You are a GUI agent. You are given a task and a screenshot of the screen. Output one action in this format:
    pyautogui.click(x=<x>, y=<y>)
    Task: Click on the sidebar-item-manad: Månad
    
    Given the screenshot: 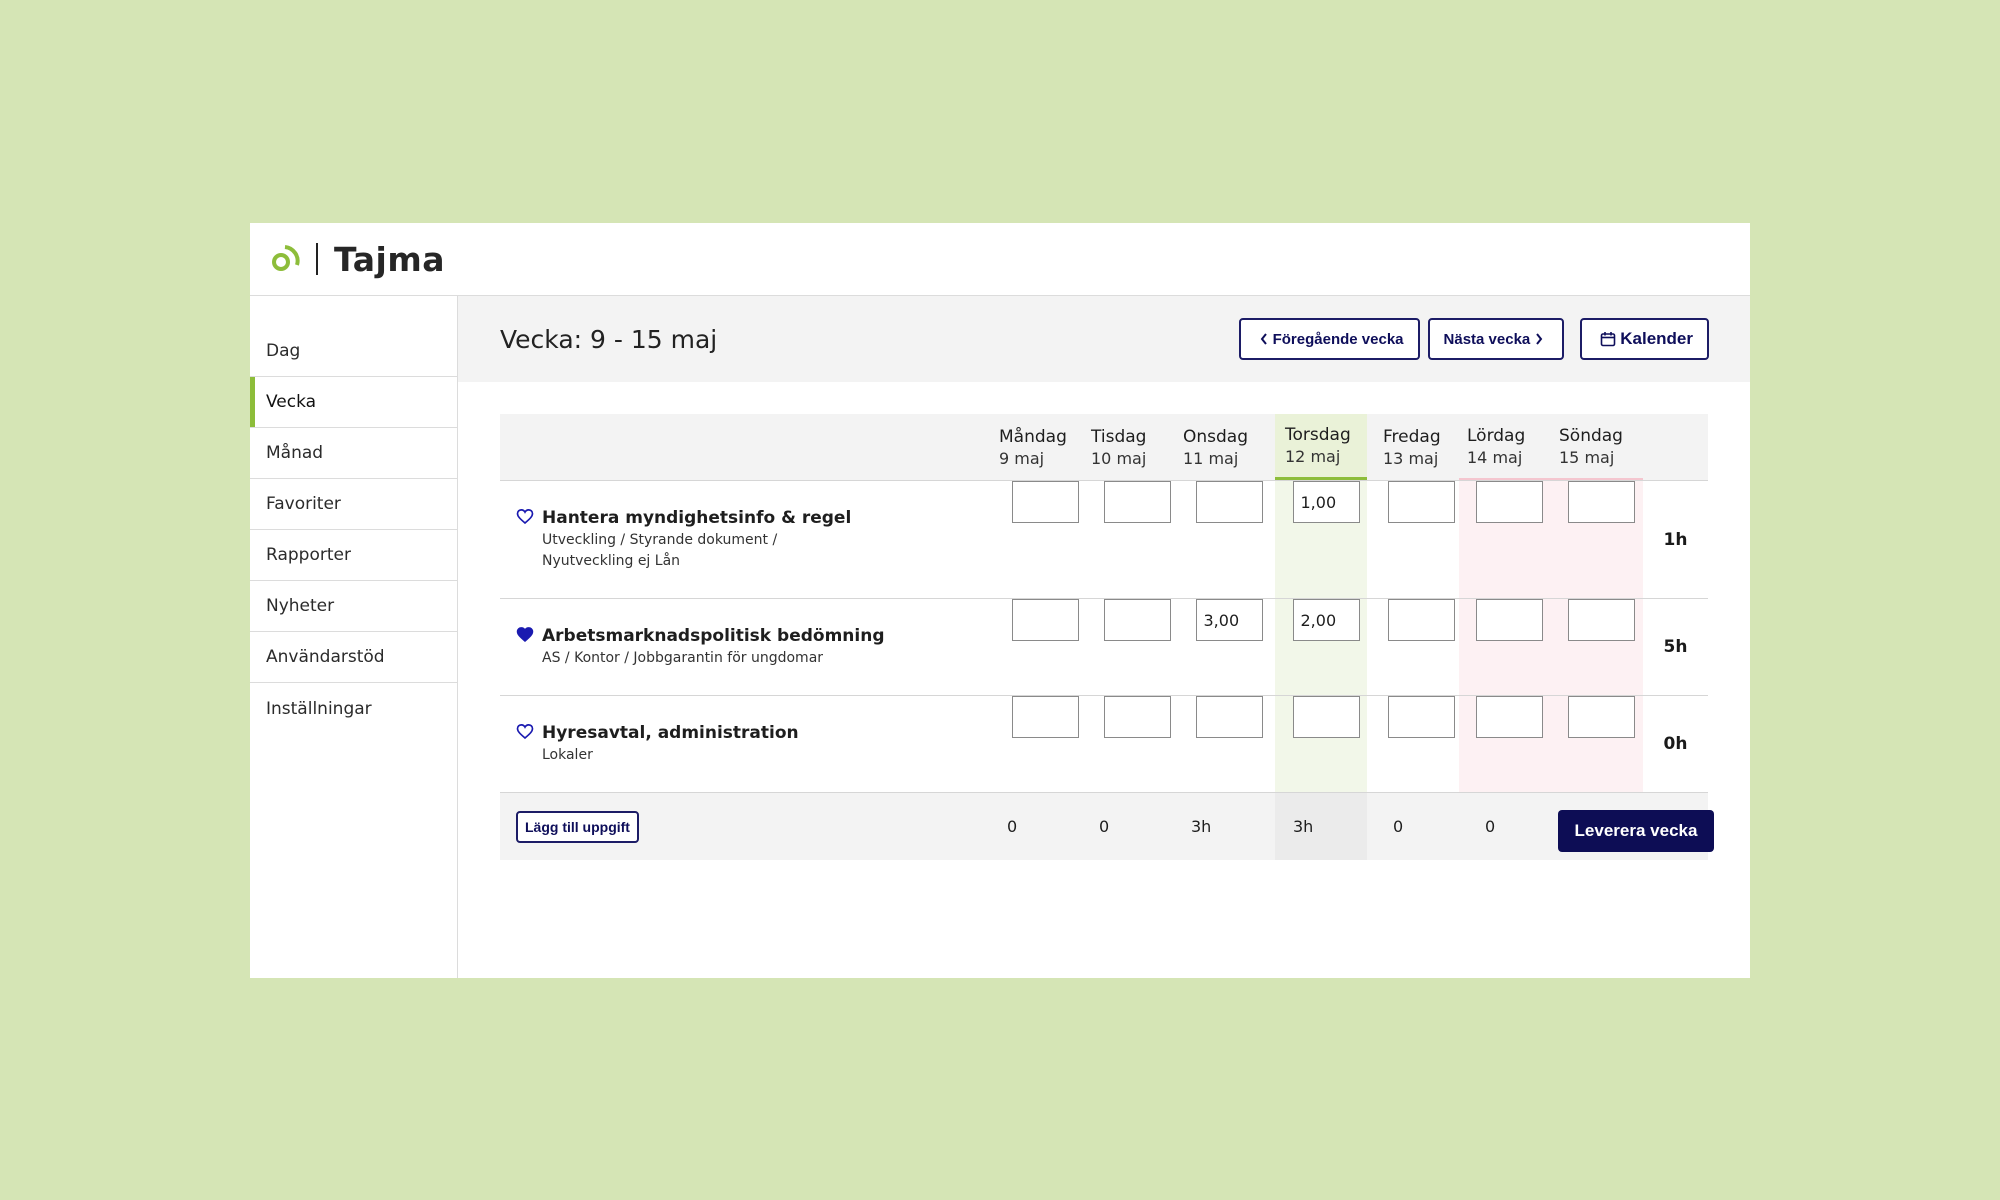 What is the action you would take?
    pyautogui.click(x=353, y=453)
    